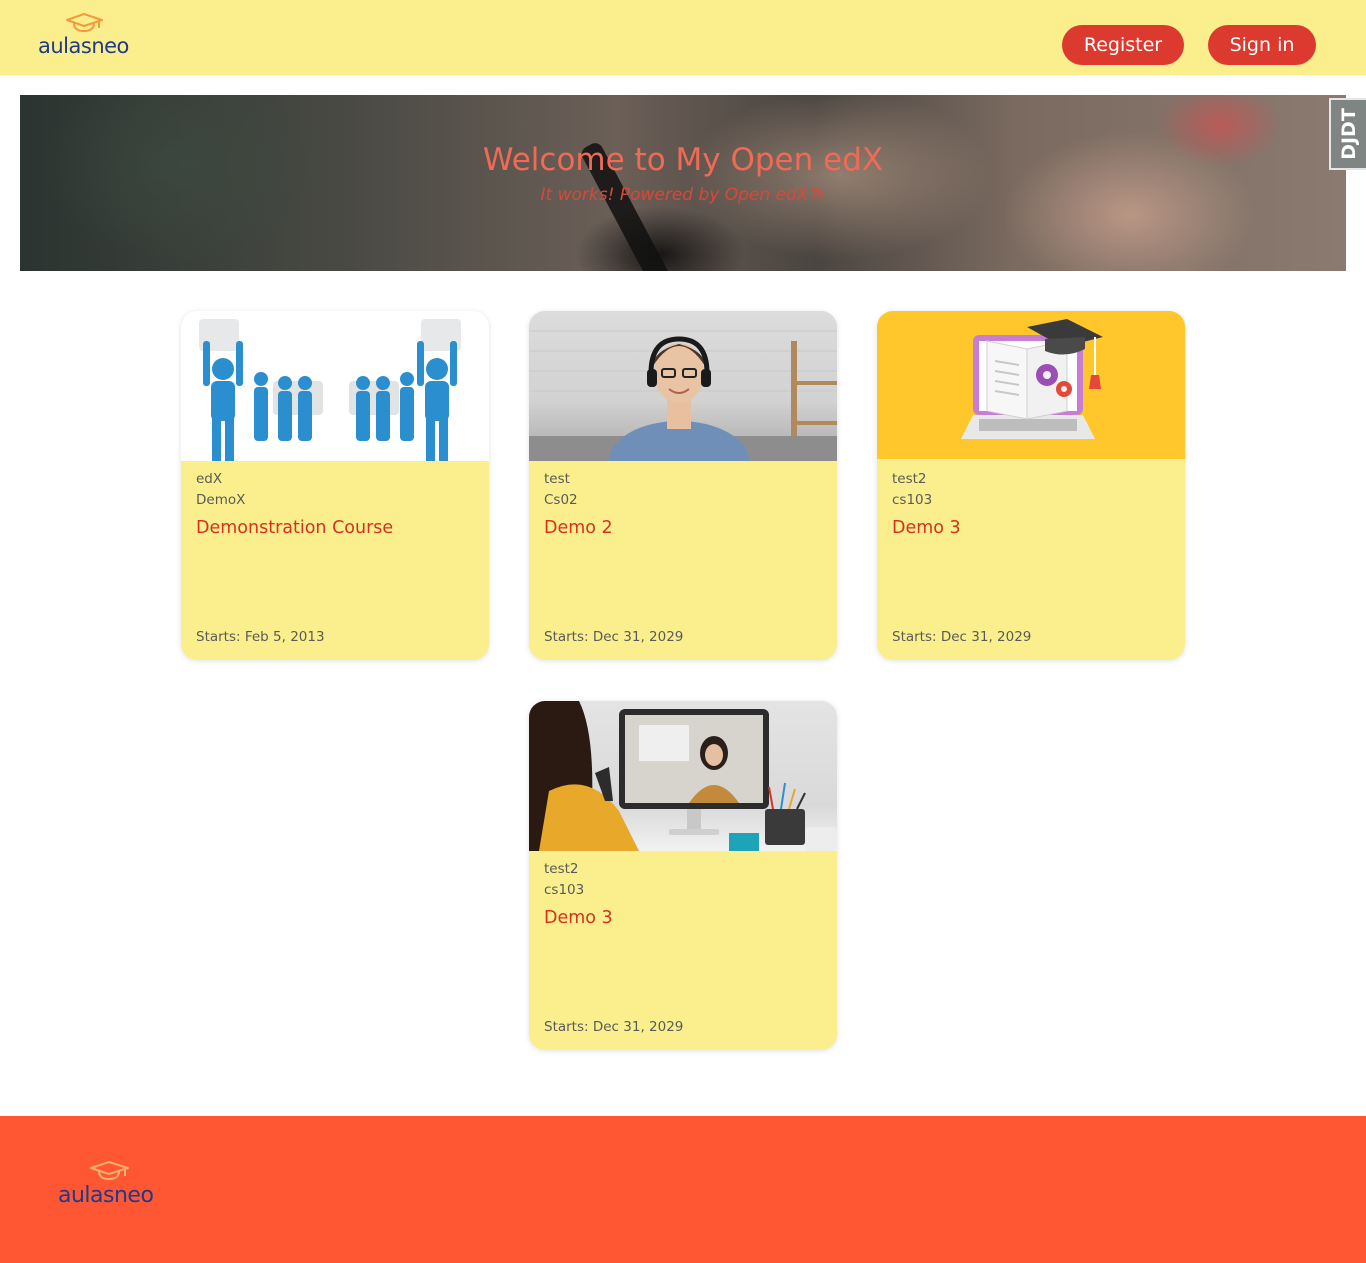 The image size is (1366, 1263). Describe the element at coordinates (683, 160) in the screenshot. I see `hero-title: Welcome to My Open edX` at that location.